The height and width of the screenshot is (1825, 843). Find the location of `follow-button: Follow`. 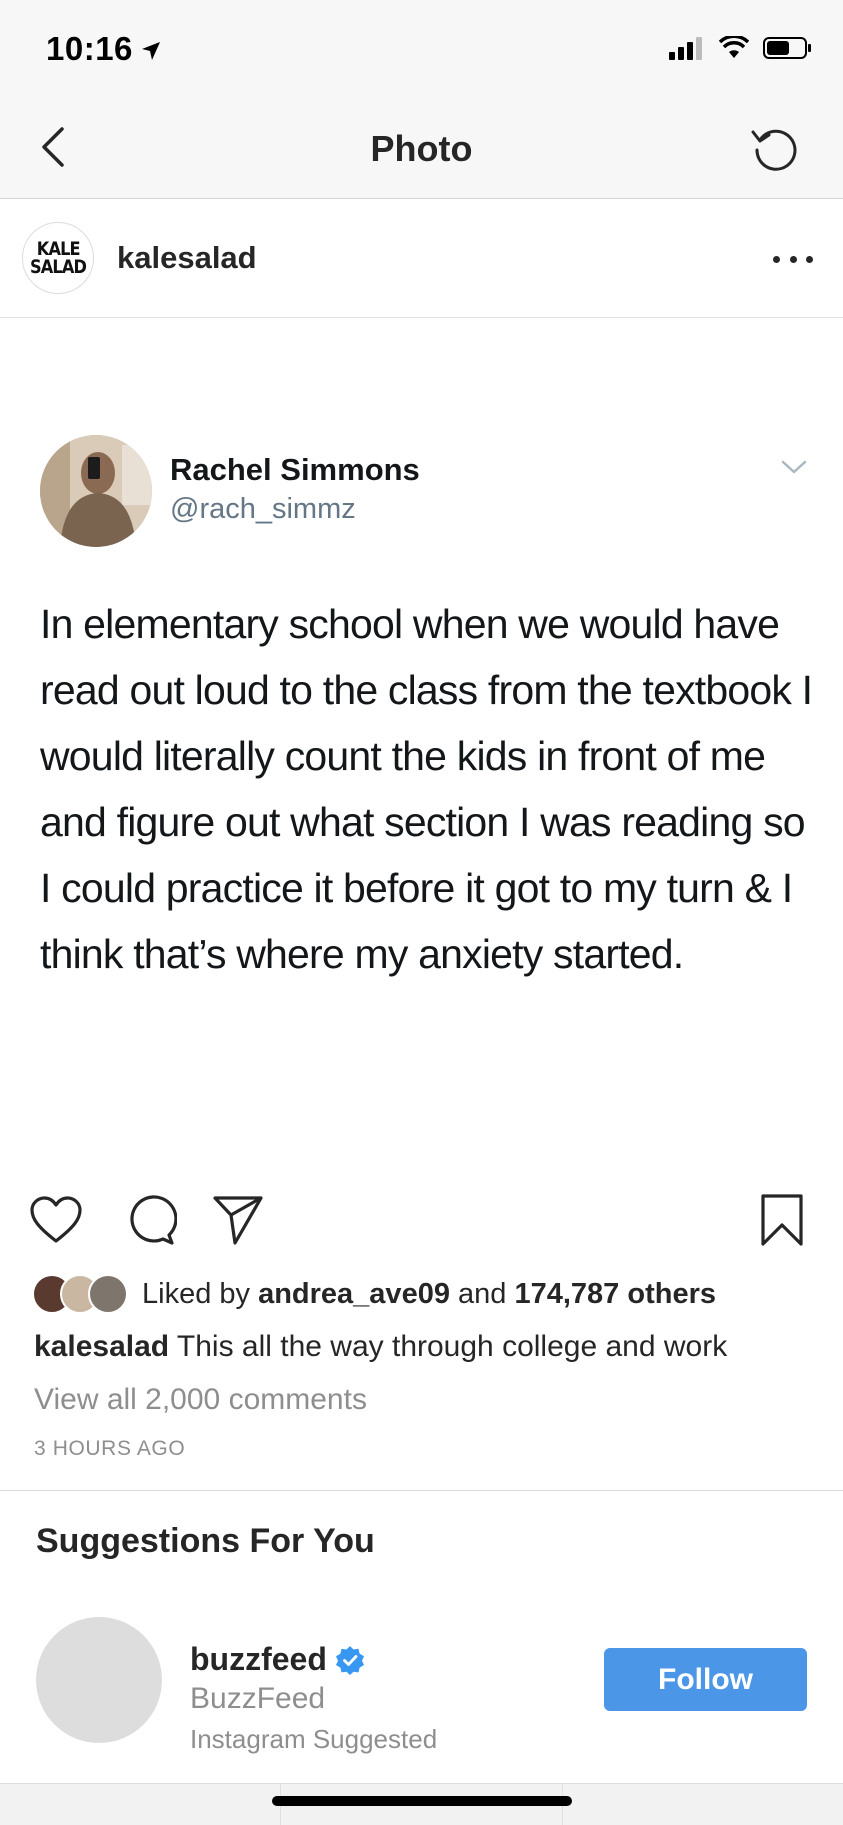

follow-button: Follow is located at coordinates (705, 1679).